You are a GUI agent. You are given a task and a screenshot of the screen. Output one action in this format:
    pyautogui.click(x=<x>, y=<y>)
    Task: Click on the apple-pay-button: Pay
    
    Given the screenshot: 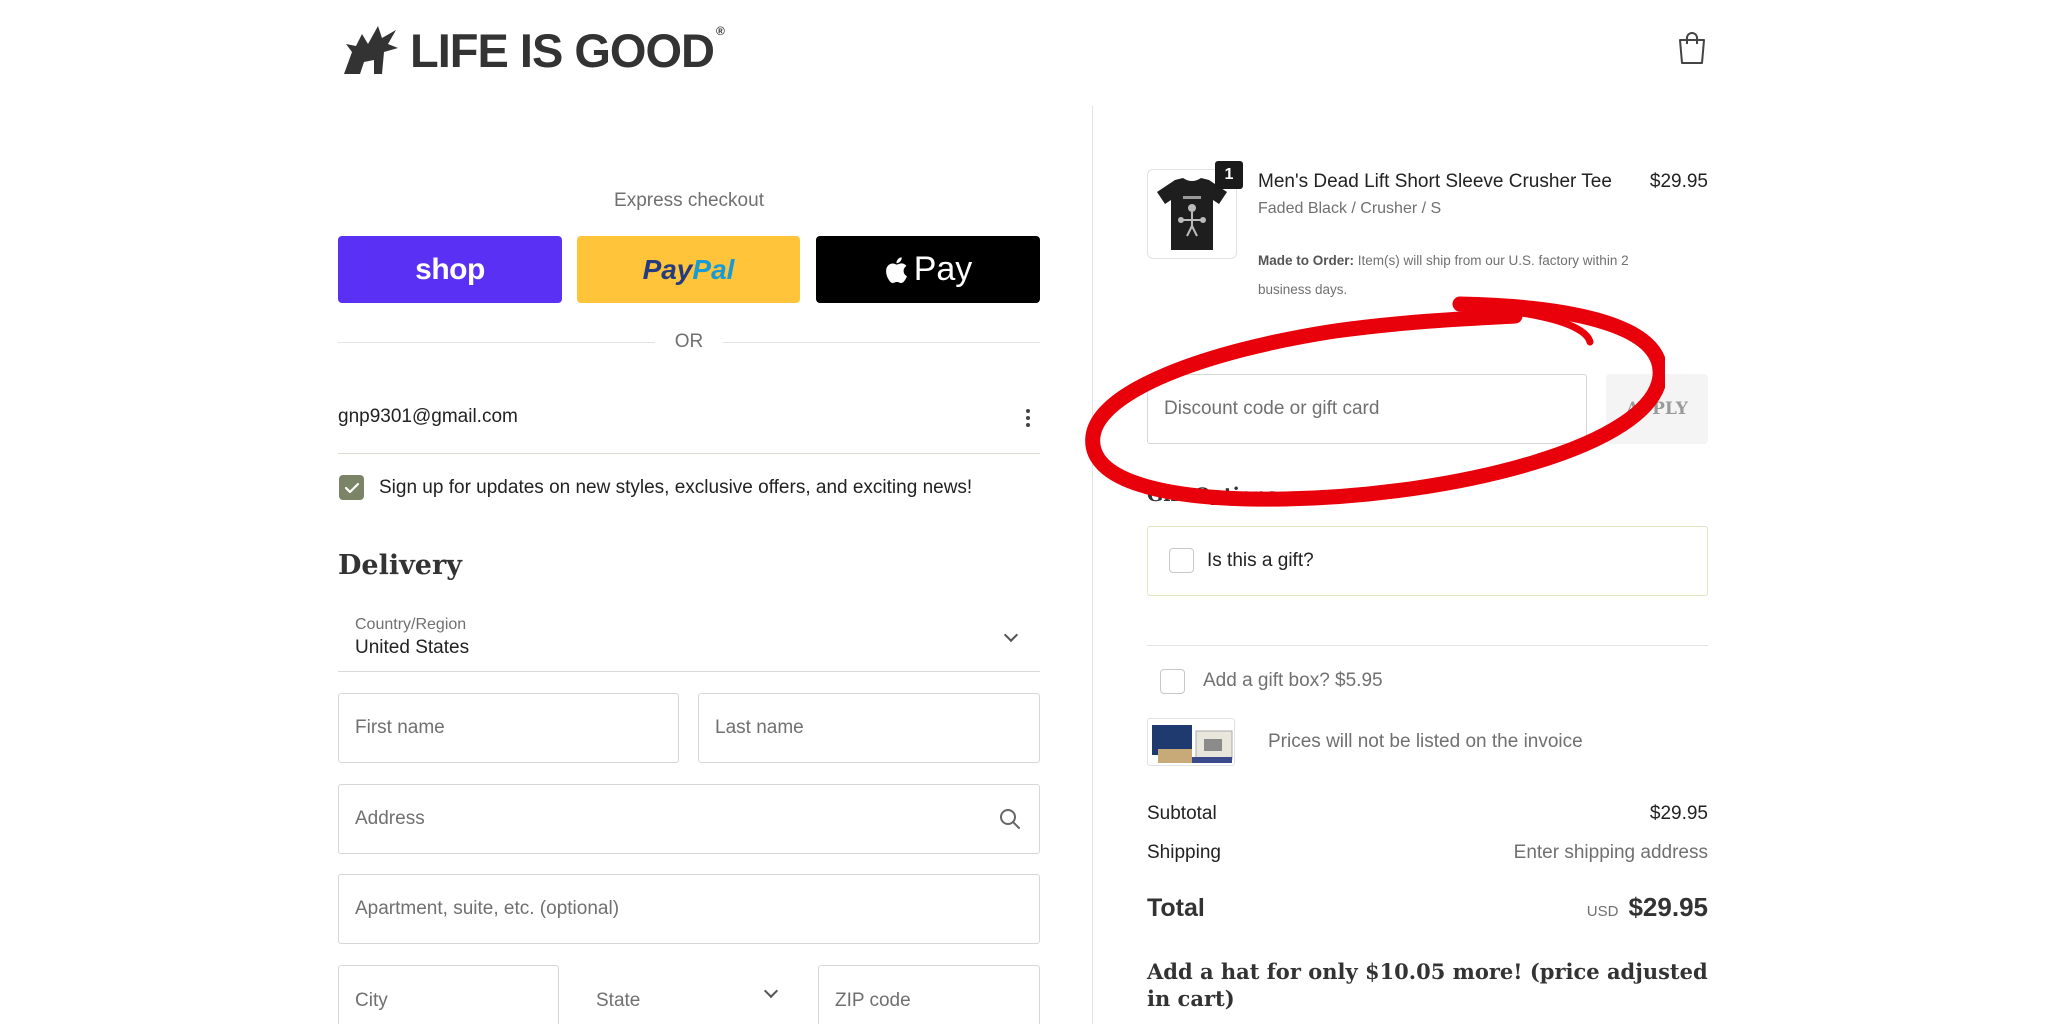 What is the action you would take?
    pyautogui.click(x=928, y=269)
    